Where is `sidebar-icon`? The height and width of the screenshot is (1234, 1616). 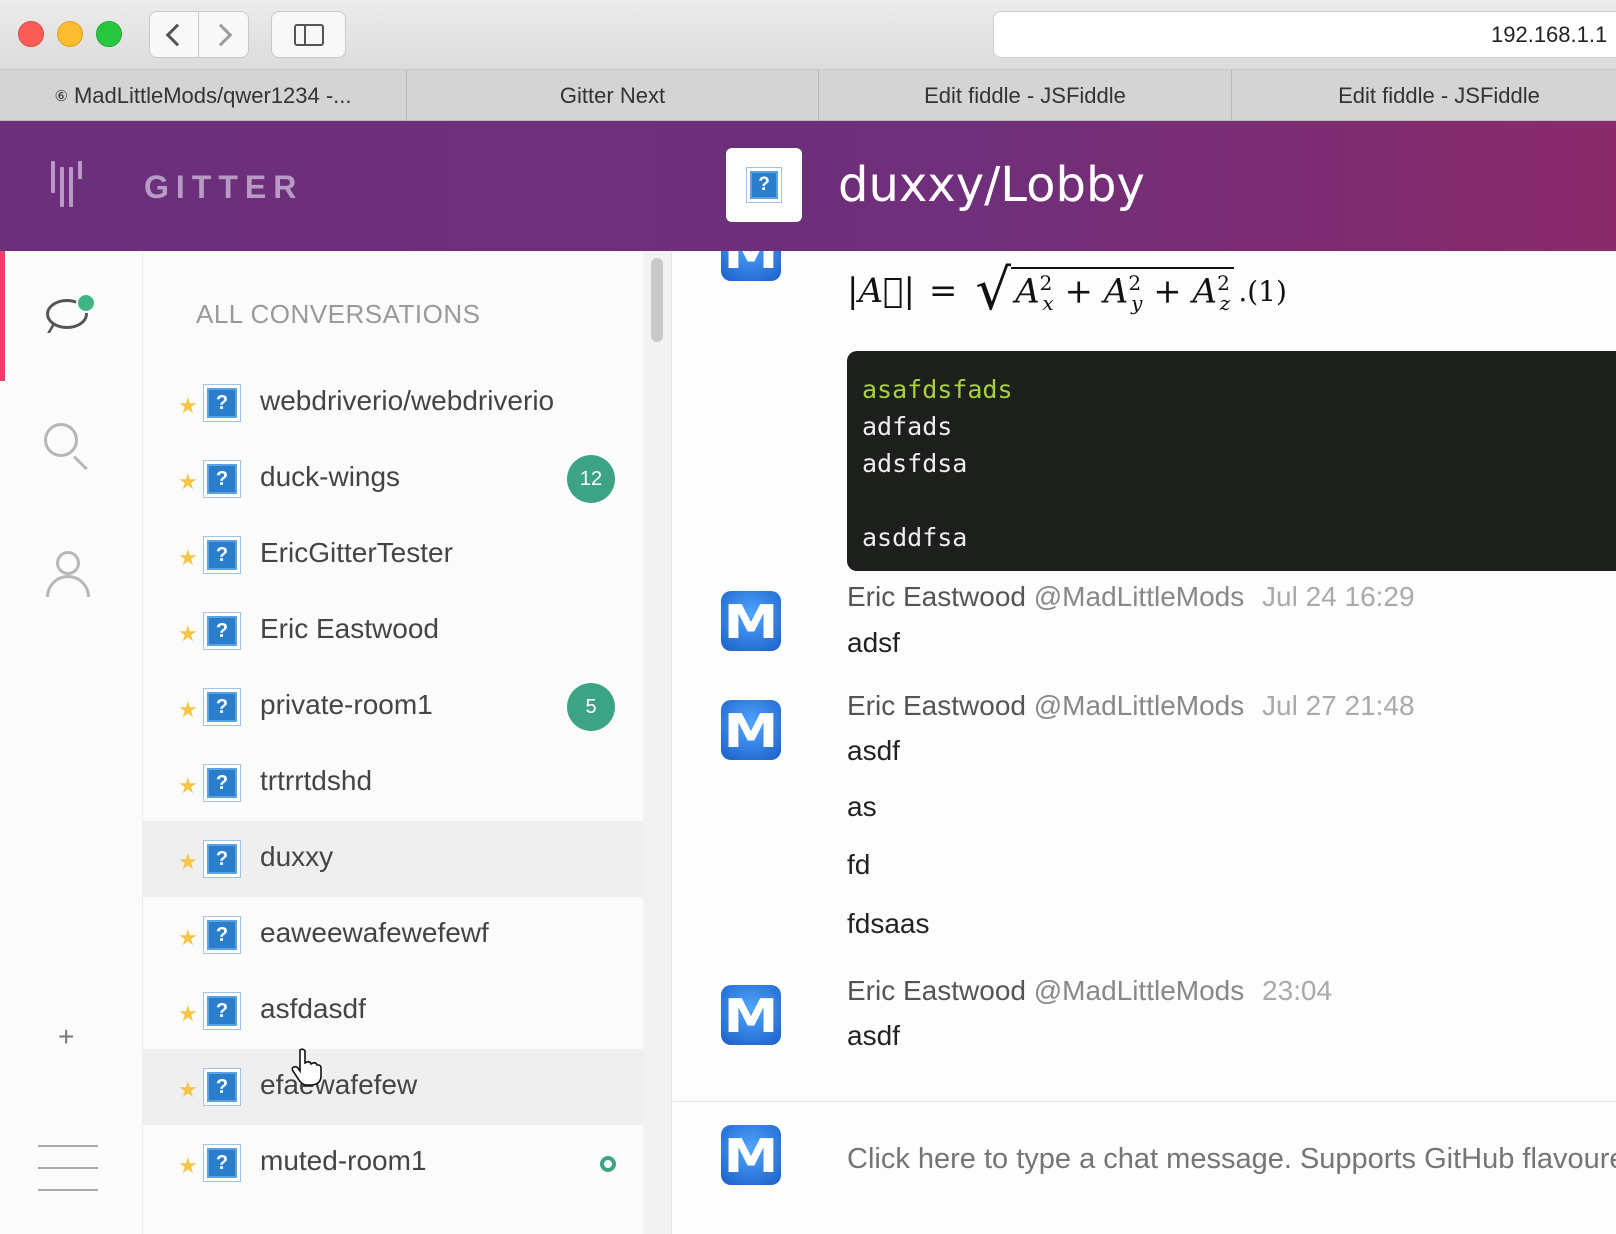
sidebar-icon is located at coordinates (308, 34).